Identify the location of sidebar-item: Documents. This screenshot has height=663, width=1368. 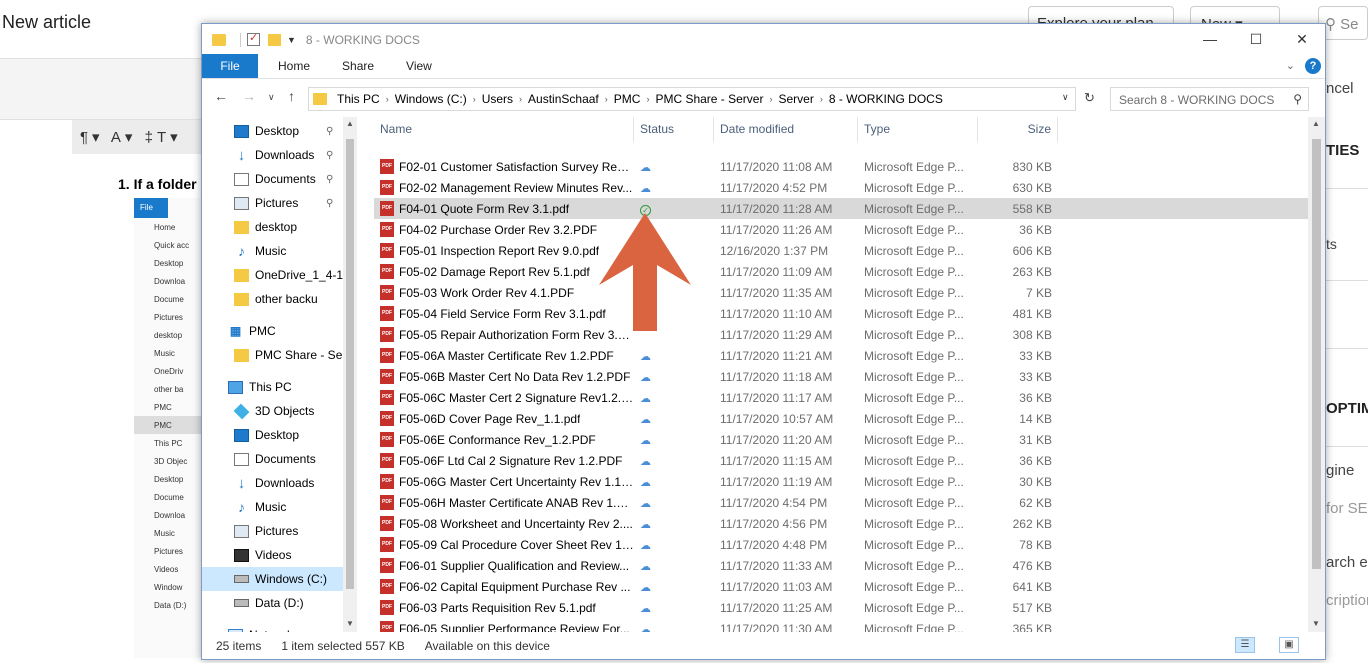
(279, 459).